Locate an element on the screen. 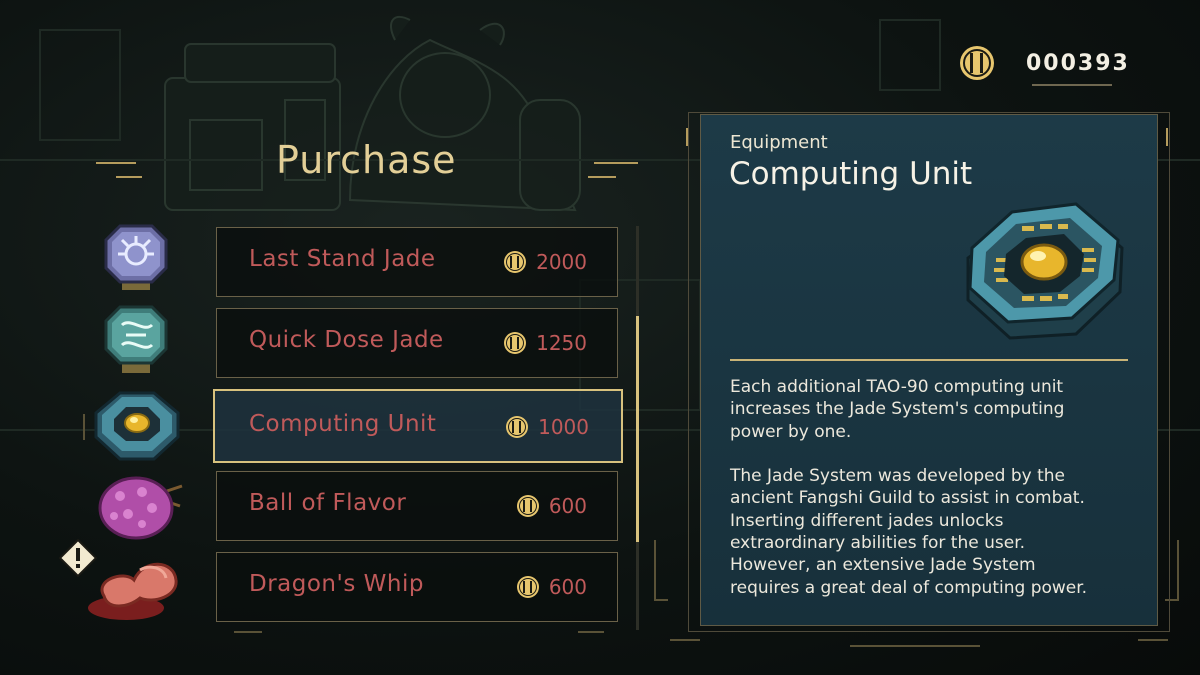 This screenshot has width=1200, height=675. item-price: 1250 is located at coordinates (545, 343).